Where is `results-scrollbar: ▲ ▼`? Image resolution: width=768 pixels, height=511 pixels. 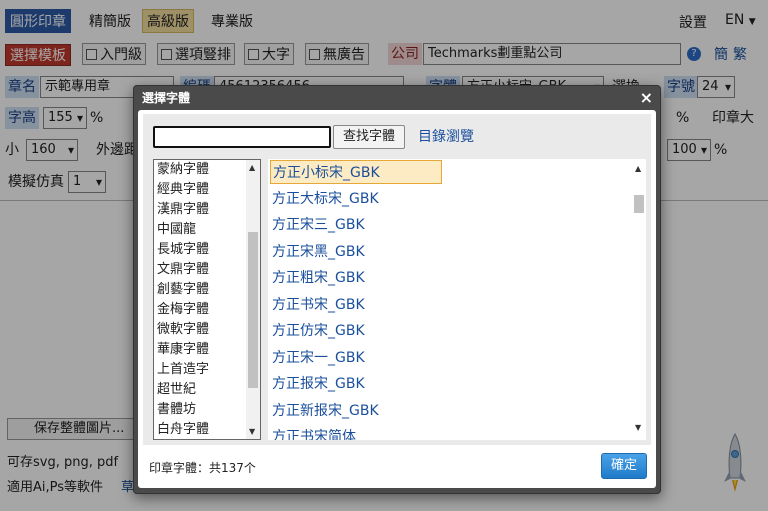 results-scrollbar: ▲ ▼ is located at coordinates (639, 299).